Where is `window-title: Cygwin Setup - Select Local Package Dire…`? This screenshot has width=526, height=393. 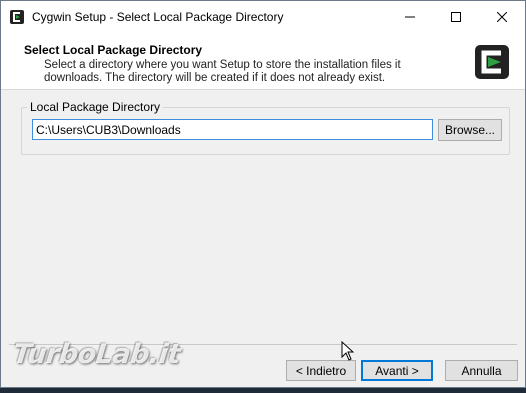
window-title: Cygwin Setup - Select Local Package Dire… is located at coordinates (158, 17).